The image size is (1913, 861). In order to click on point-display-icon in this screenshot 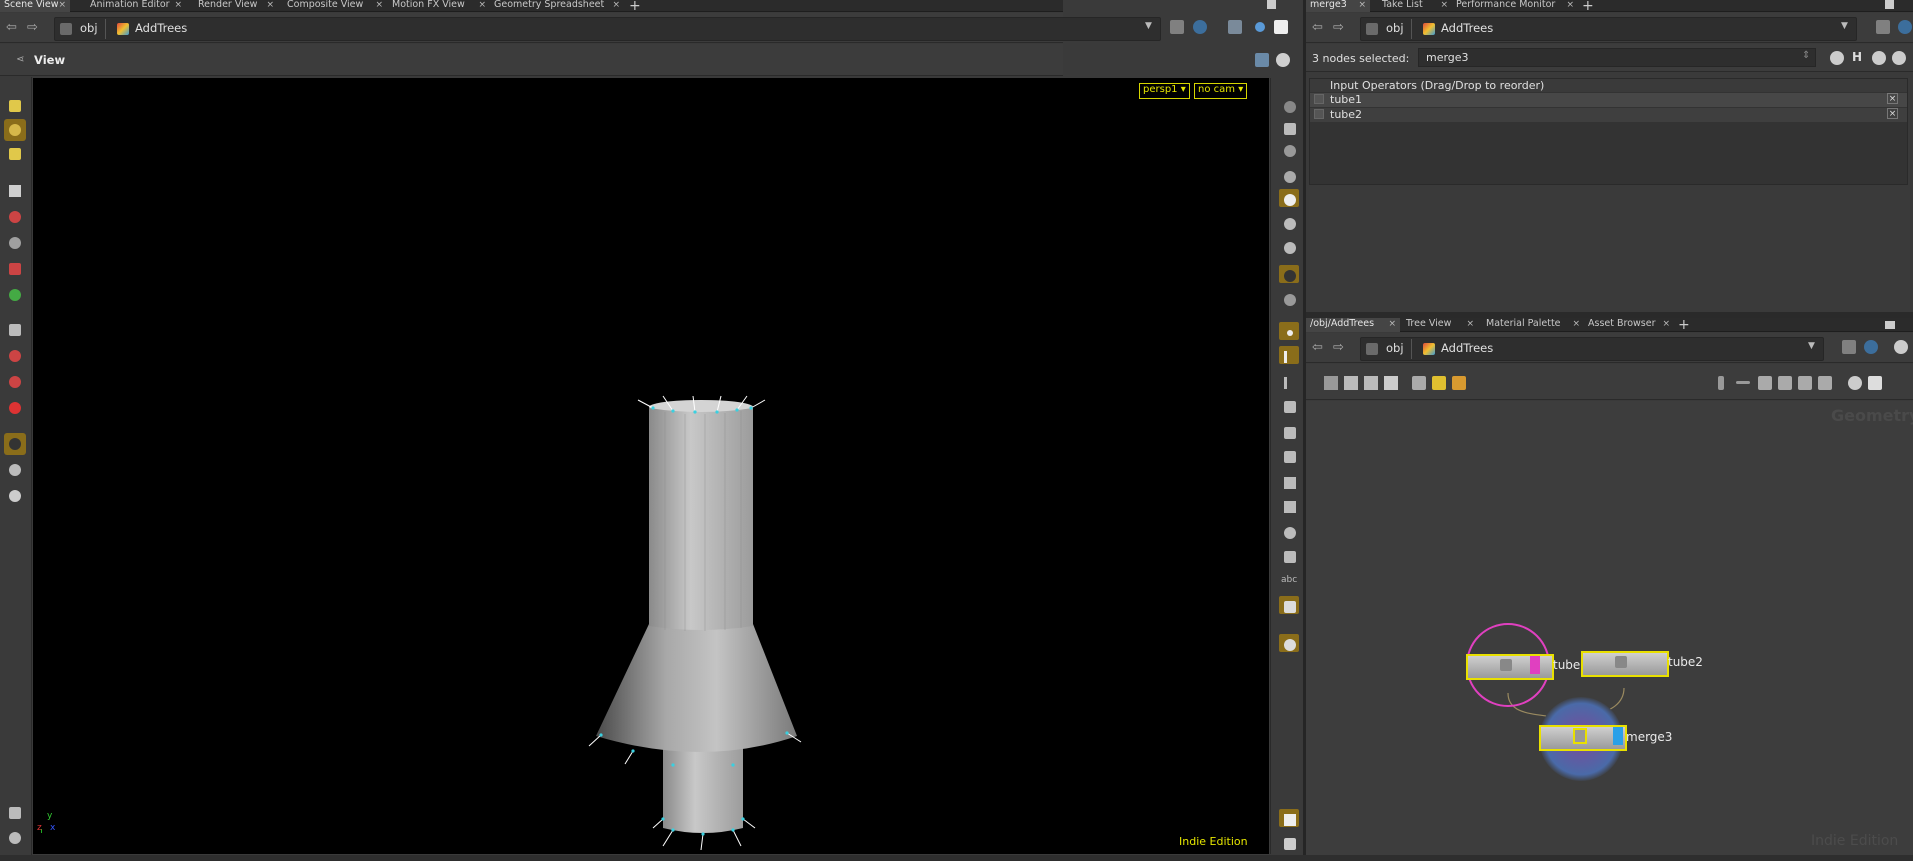, I will do `click(1289, 331)`.